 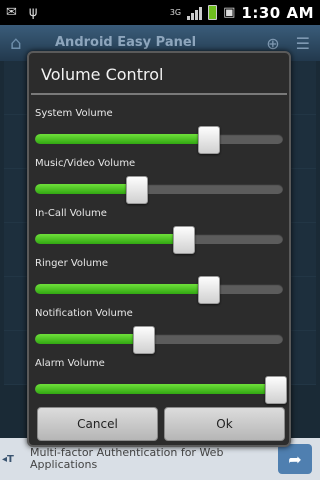 I want to click on ok-button: Ok, so click(x=224, y=424).